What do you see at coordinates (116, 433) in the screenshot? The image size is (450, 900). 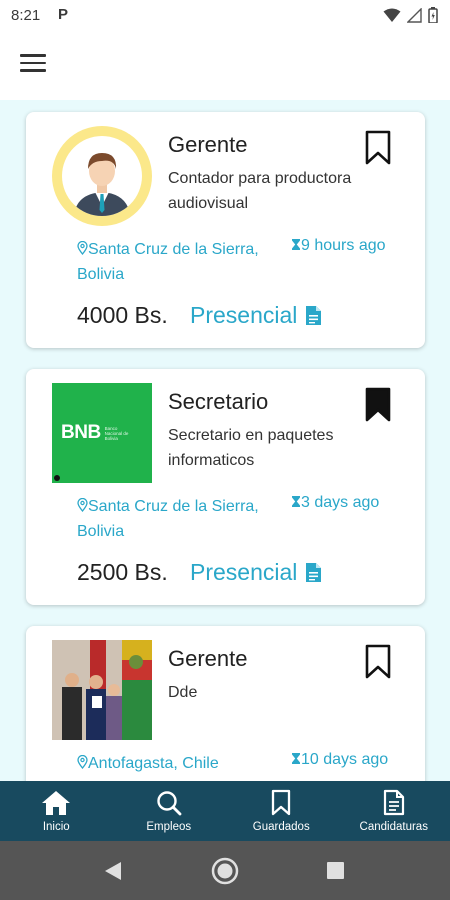 I see `bnb-logo-subtext: Banco Nacional de Bolivia` at bounding box center [116, 433].